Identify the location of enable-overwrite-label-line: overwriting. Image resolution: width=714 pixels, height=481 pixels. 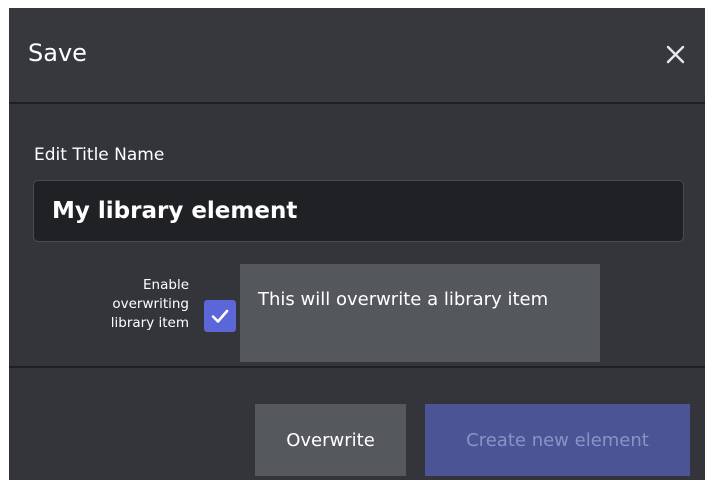
(150, 304).